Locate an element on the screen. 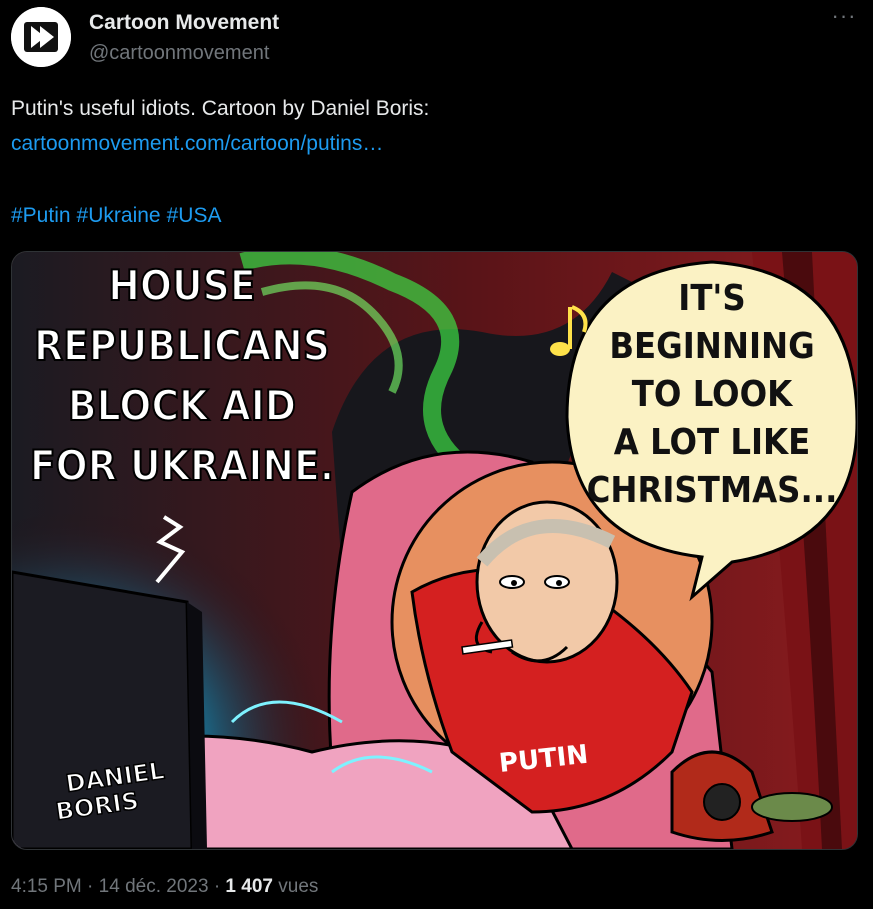  avatar is located at coordinates (41, 37).